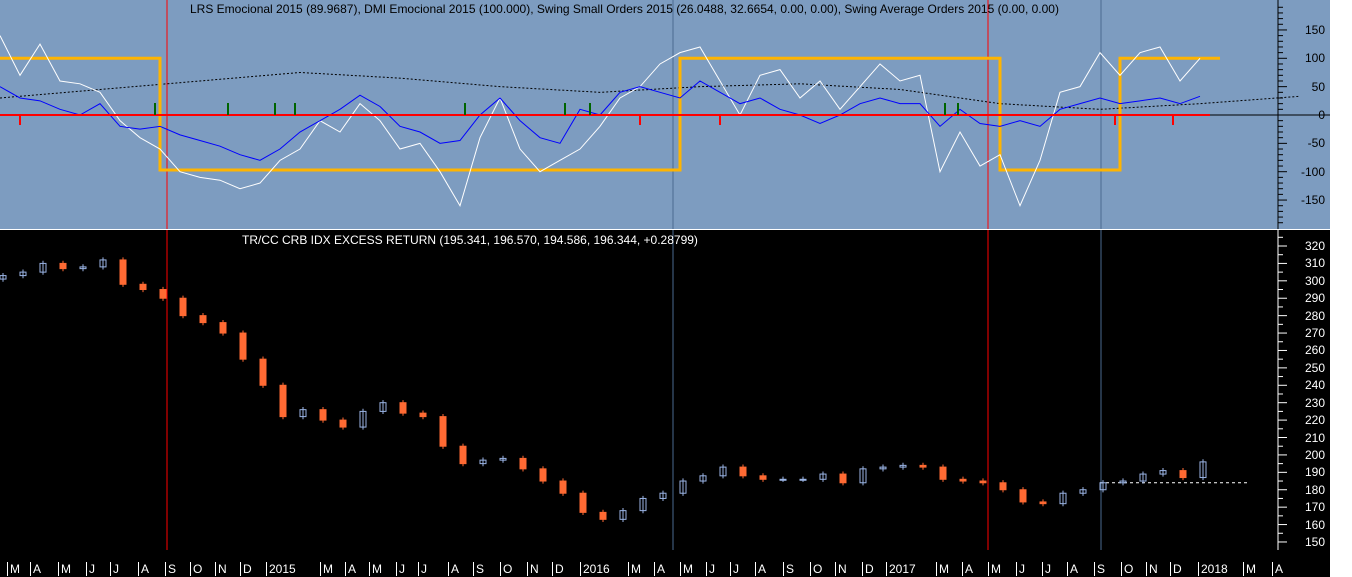  What do you see at coordinates (1312, 200) in the screenshot?
I see `y-tick-label: -150` at bounding box center [1312, 200].